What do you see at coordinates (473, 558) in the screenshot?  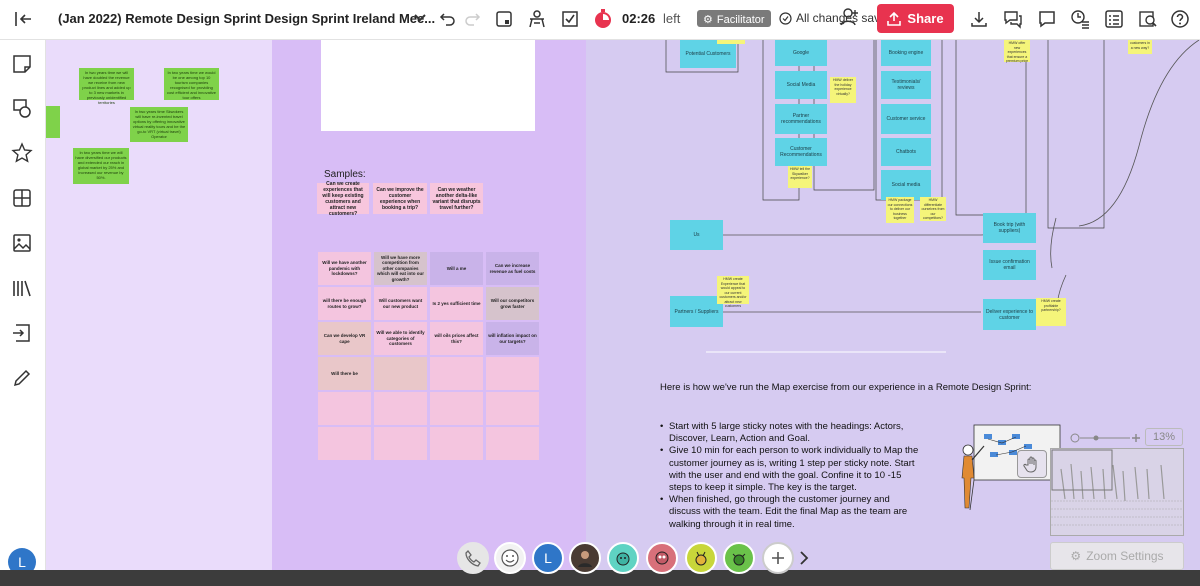 I see `call-icon` at bounding box center [473, 558].